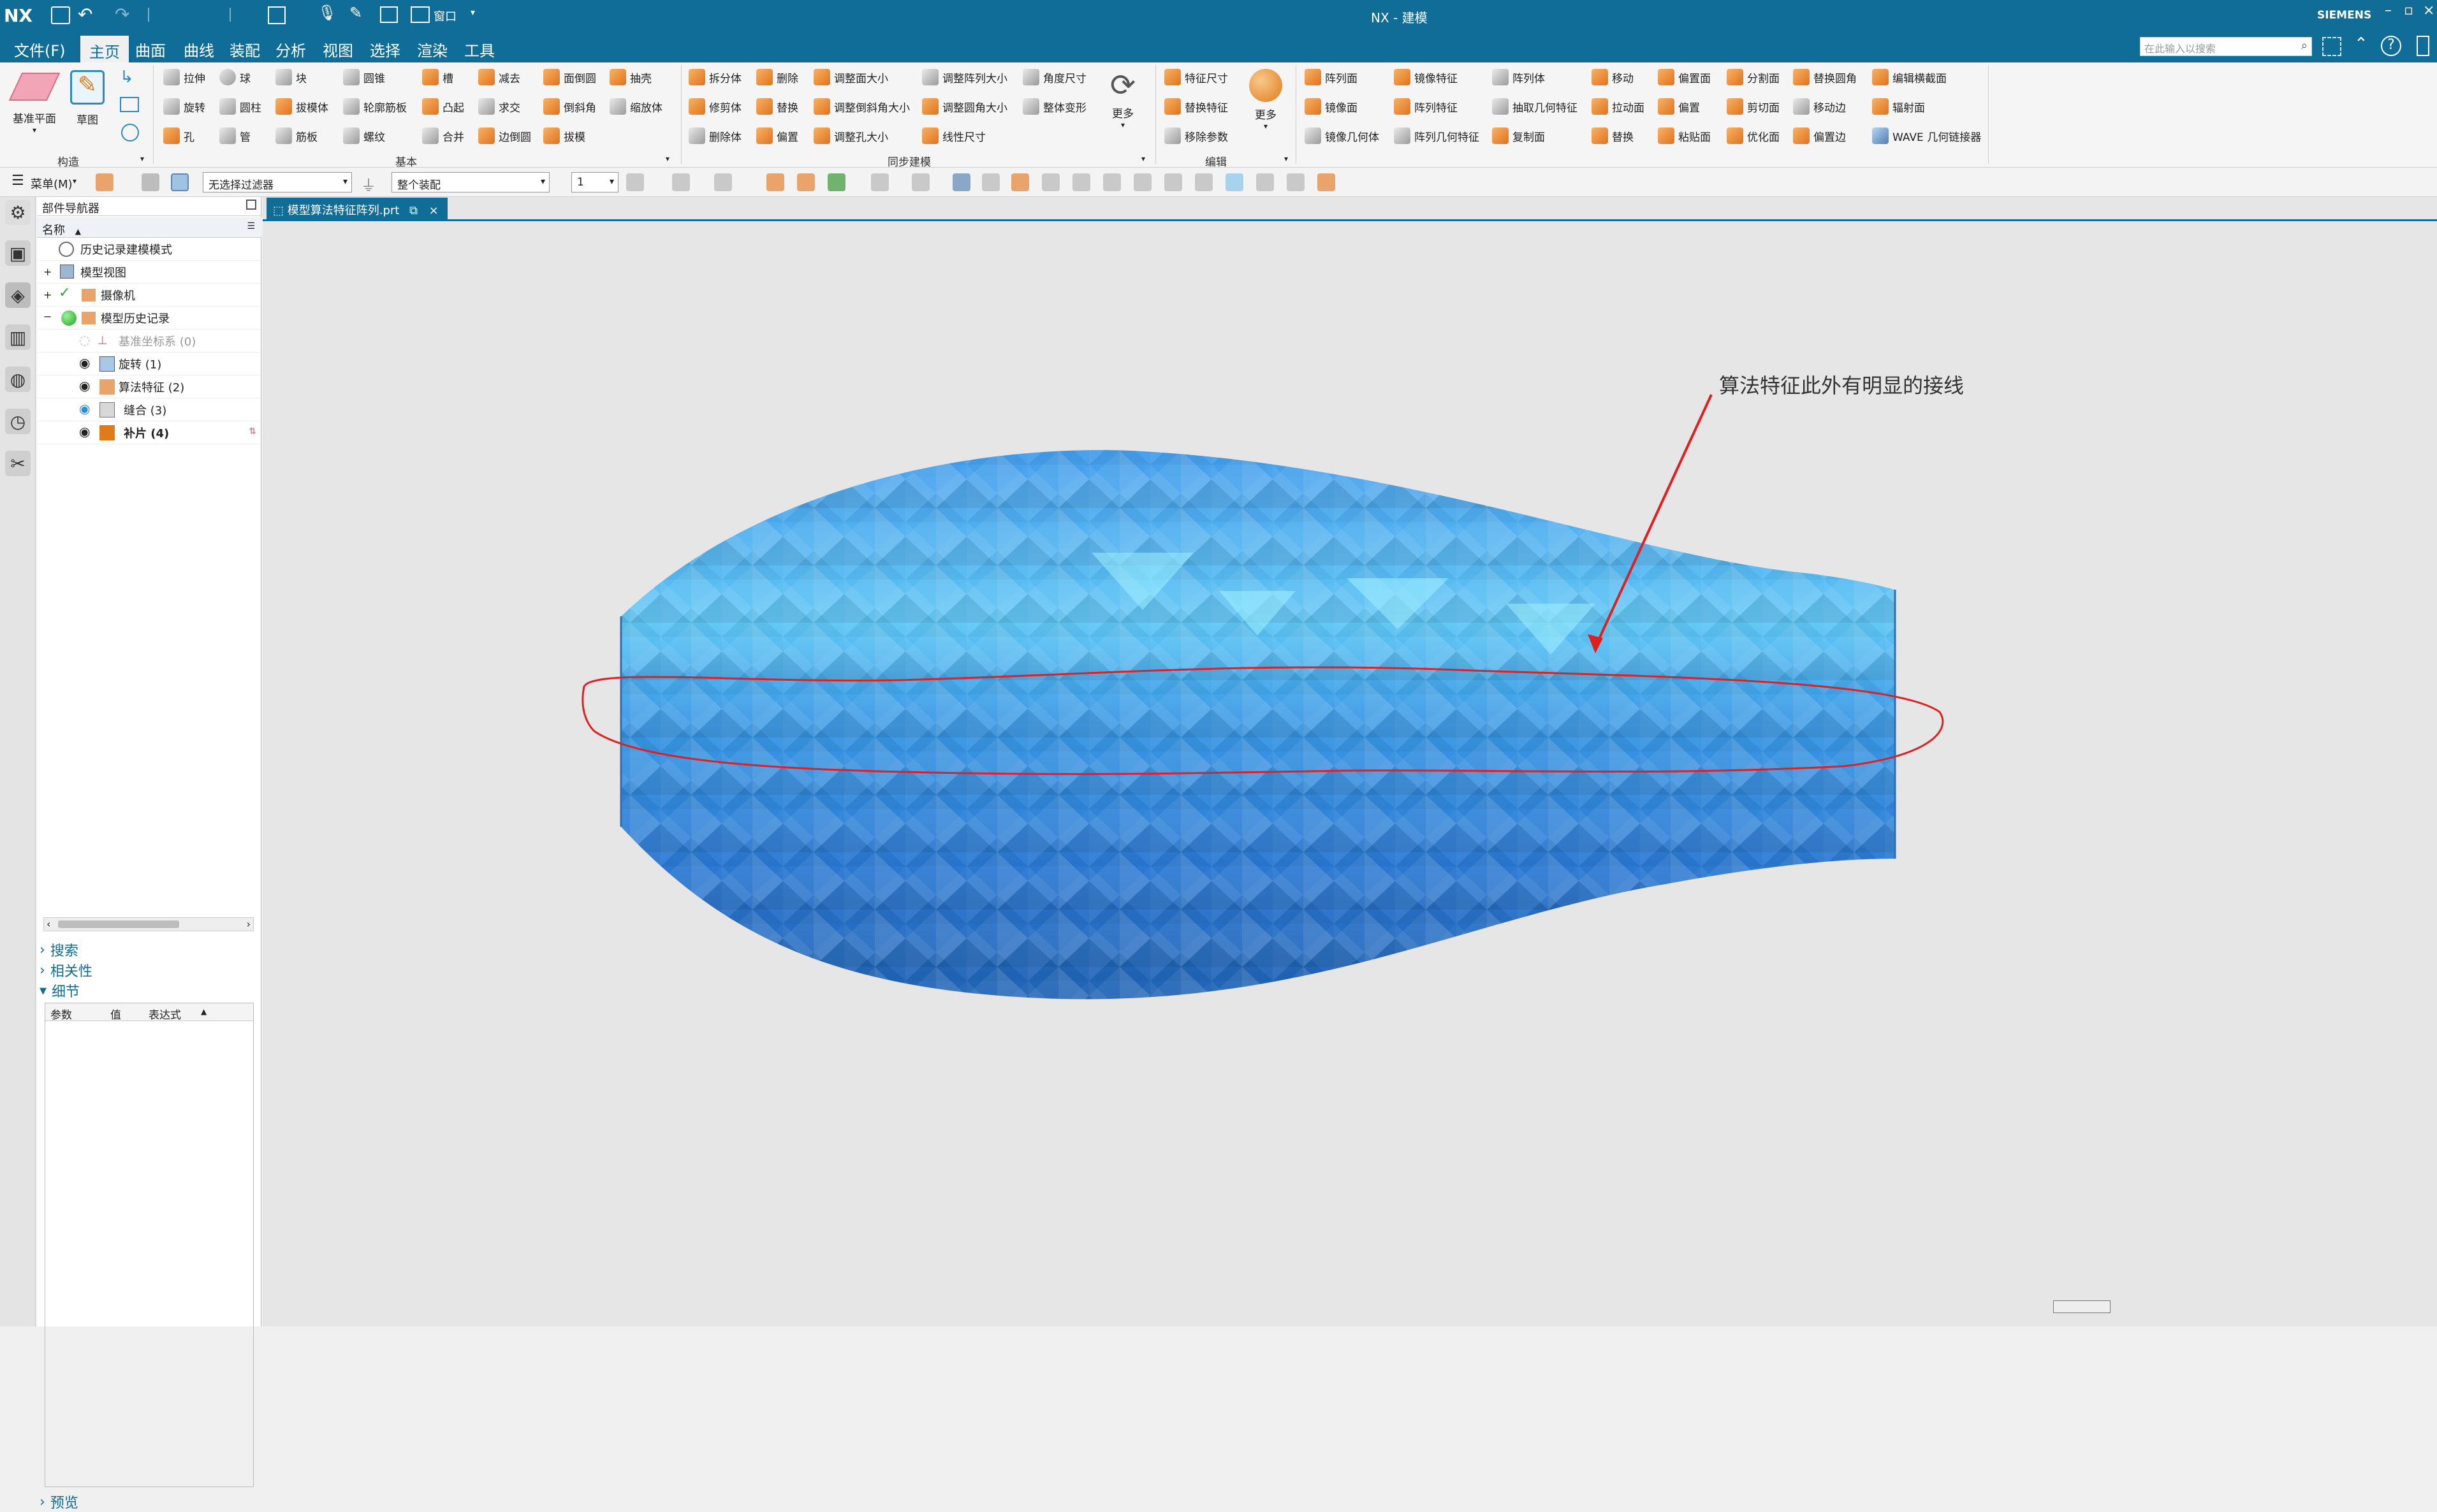 The width and height of the screenshot is (2437, 1512). What do you see at coordinates (2423, 46) in the screenshot?
I see `panel-icon` at bounding box center [2423, 46].